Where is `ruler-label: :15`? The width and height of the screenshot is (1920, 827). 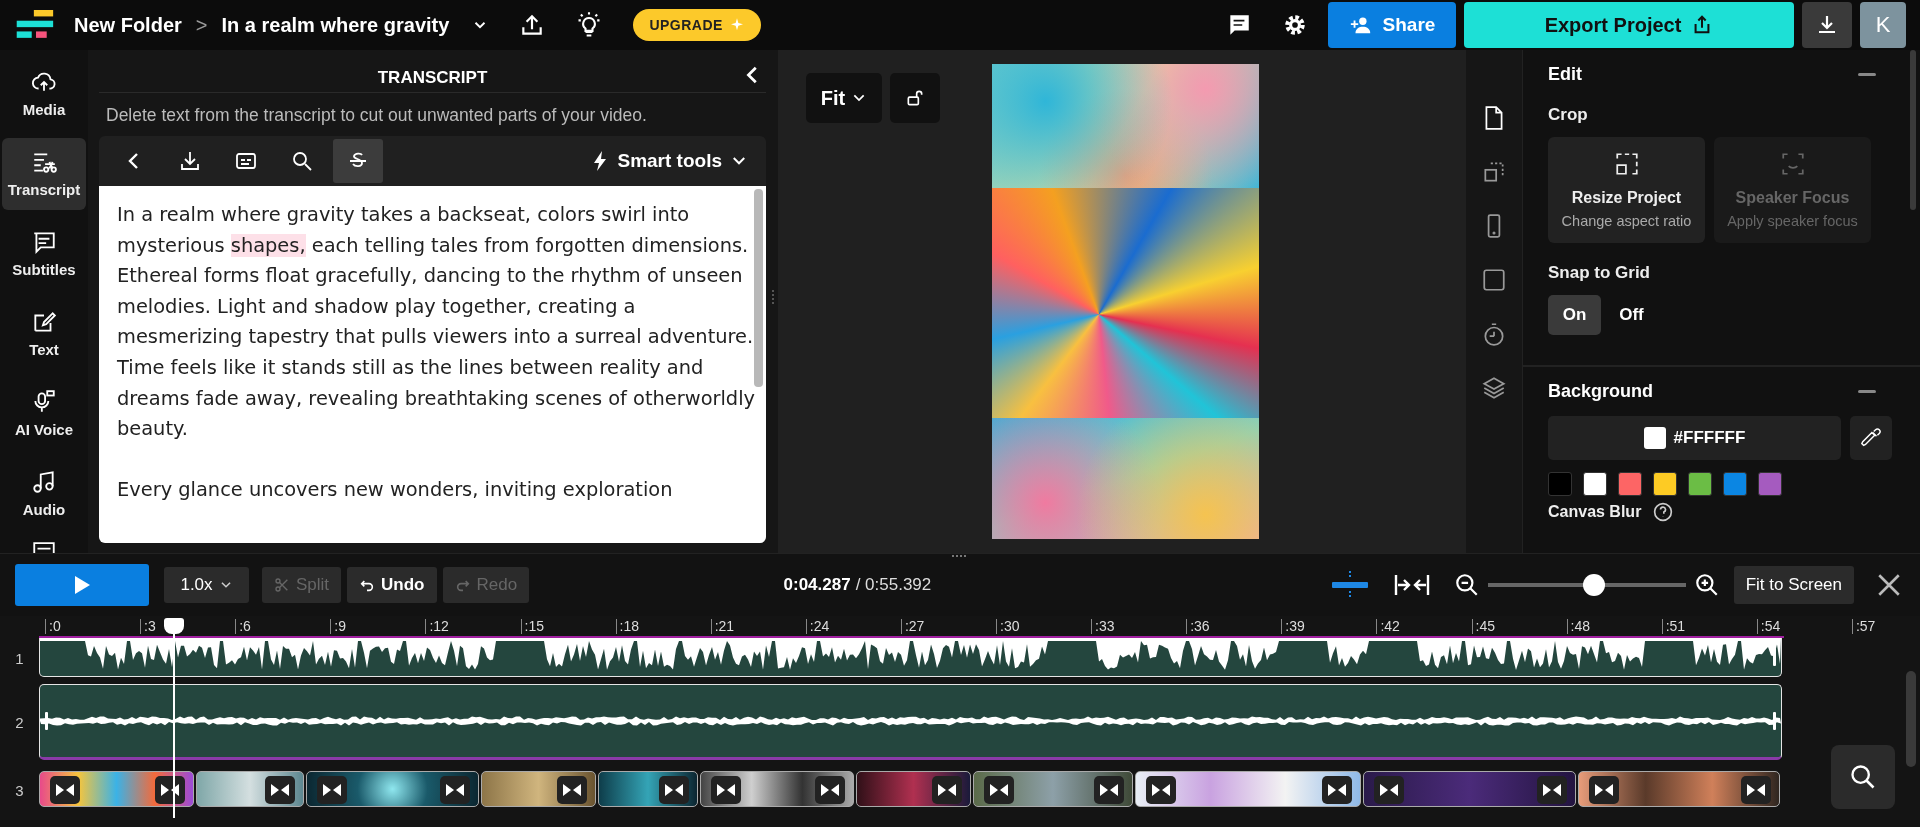
ruler-label: :15 is located at coordinates (532, 626).